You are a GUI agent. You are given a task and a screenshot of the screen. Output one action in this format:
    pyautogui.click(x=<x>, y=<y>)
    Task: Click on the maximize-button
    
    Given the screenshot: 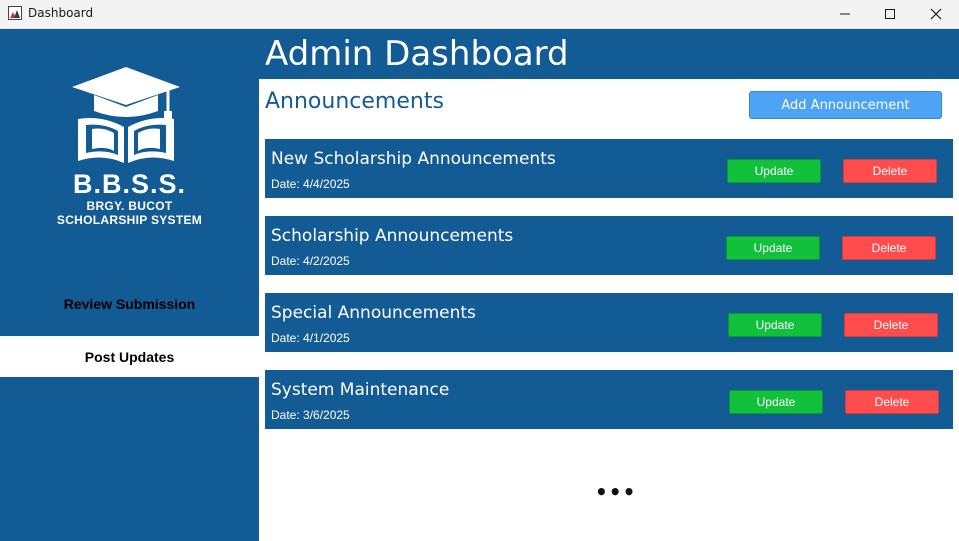 What is the action you would take?
    pyautogui.click(x=890, y=14)
    